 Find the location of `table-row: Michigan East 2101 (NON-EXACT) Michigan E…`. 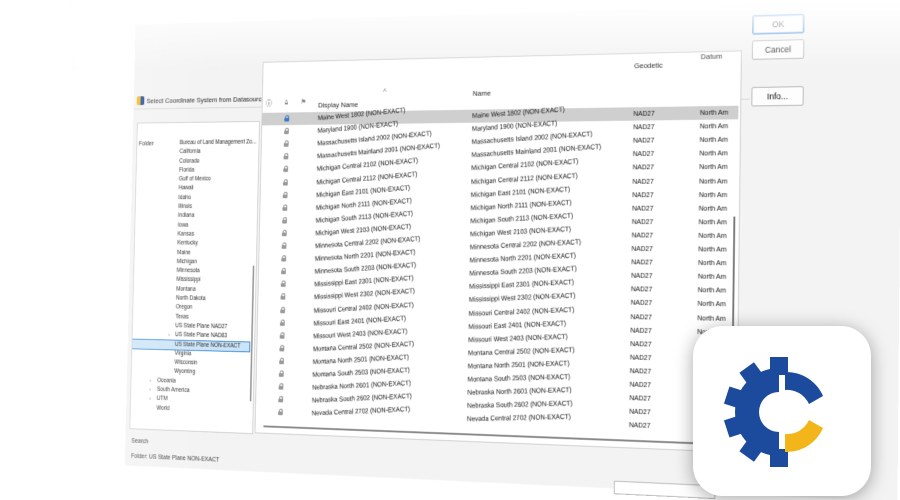

table-row: Michigan East 2101 (NON-EXACT) Michigan E… is located at coordinates (498, 194).